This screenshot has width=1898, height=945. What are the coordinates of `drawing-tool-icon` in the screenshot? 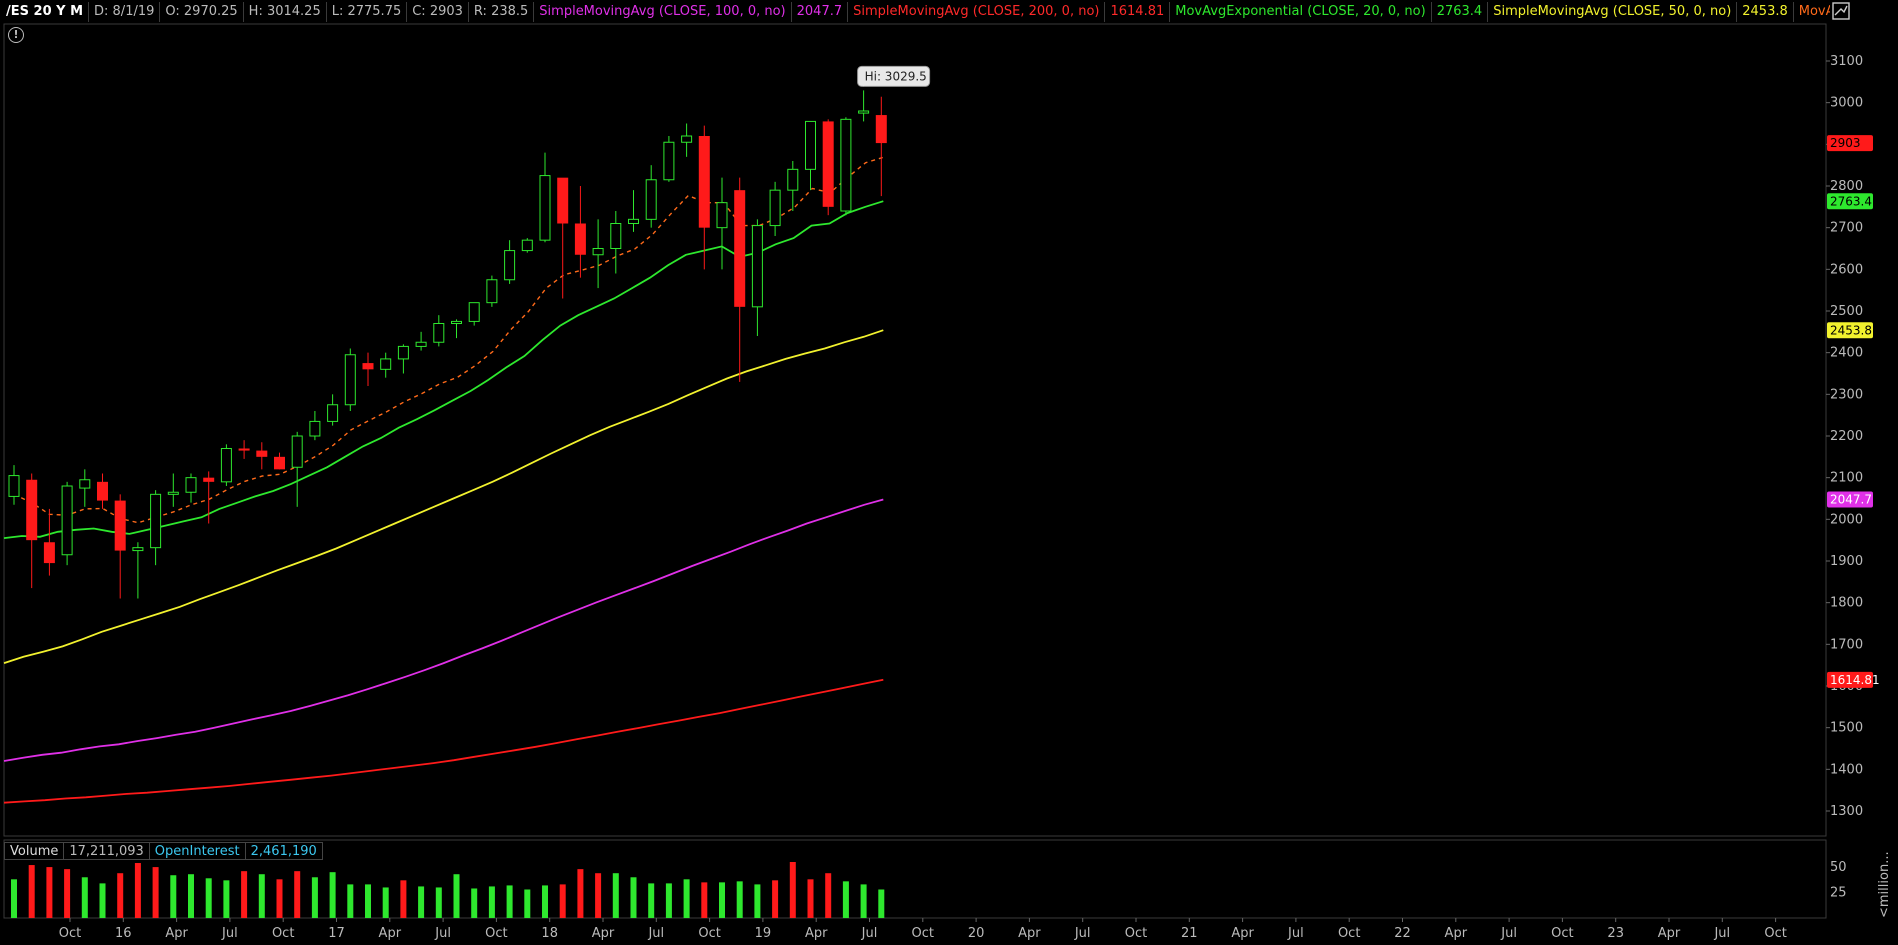 It's located at (1841, 11).